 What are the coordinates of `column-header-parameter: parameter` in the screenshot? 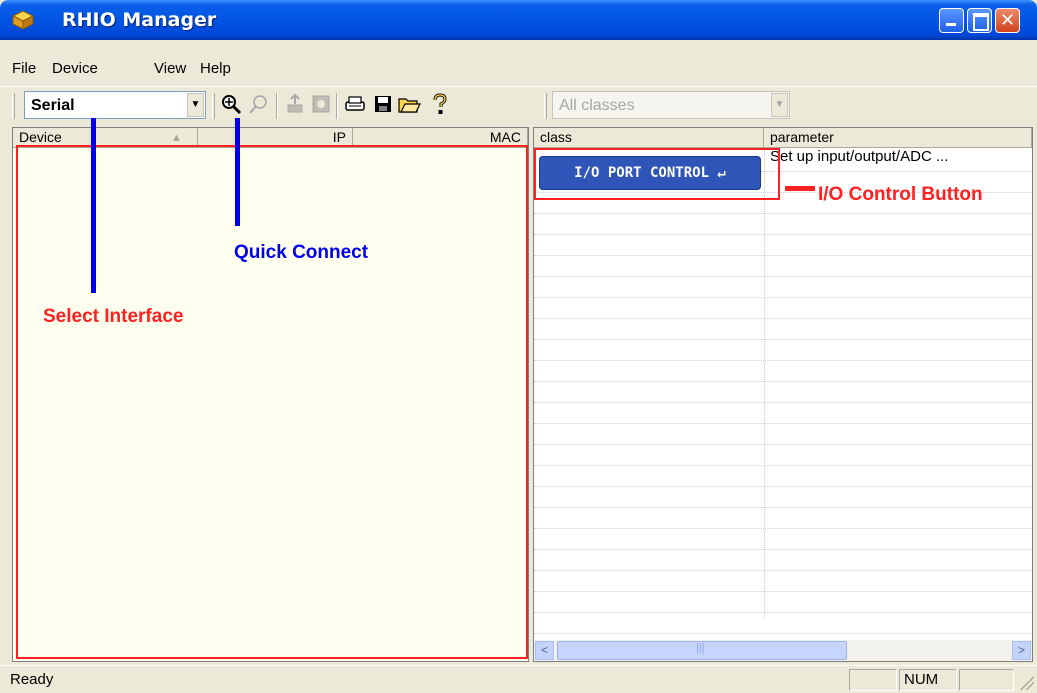 It's located at (898, 138).